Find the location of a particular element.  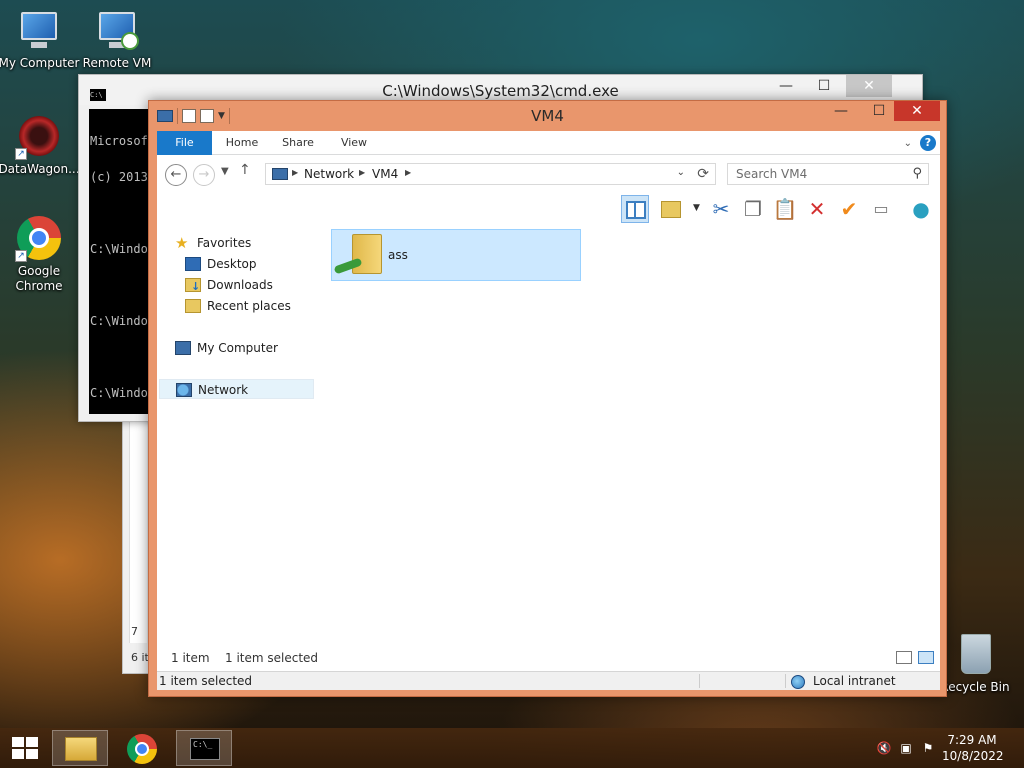

help-icon: ? is located at coordinates (928, 143).